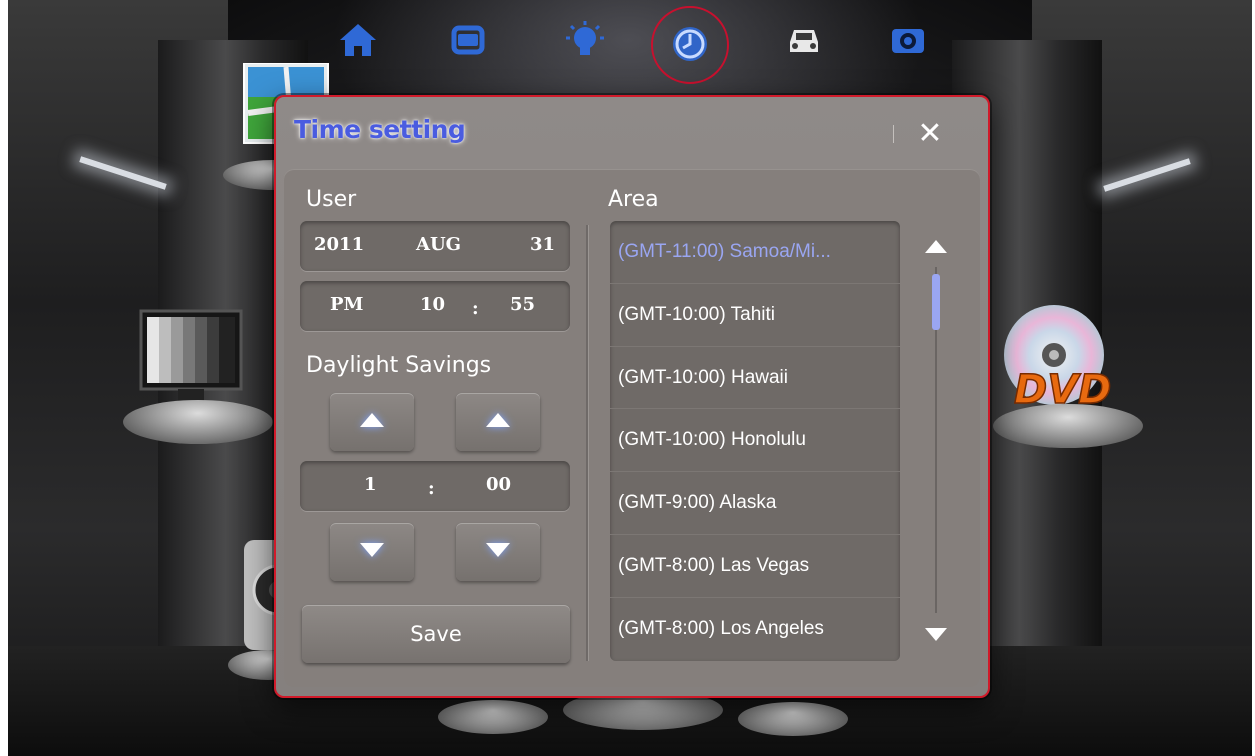  I want to click on title-divider, so click(893, 134).